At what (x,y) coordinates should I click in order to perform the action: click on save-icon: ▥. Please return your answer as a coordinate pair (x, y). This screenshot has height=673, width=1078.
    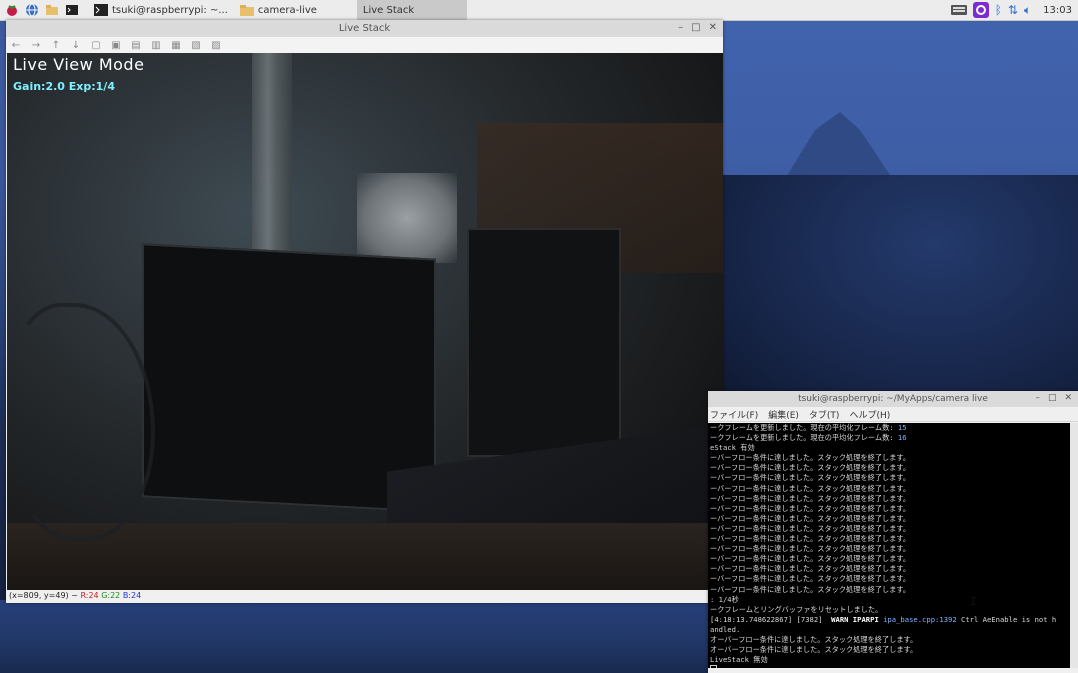
    Looking at the image, I should click on (156, 45).